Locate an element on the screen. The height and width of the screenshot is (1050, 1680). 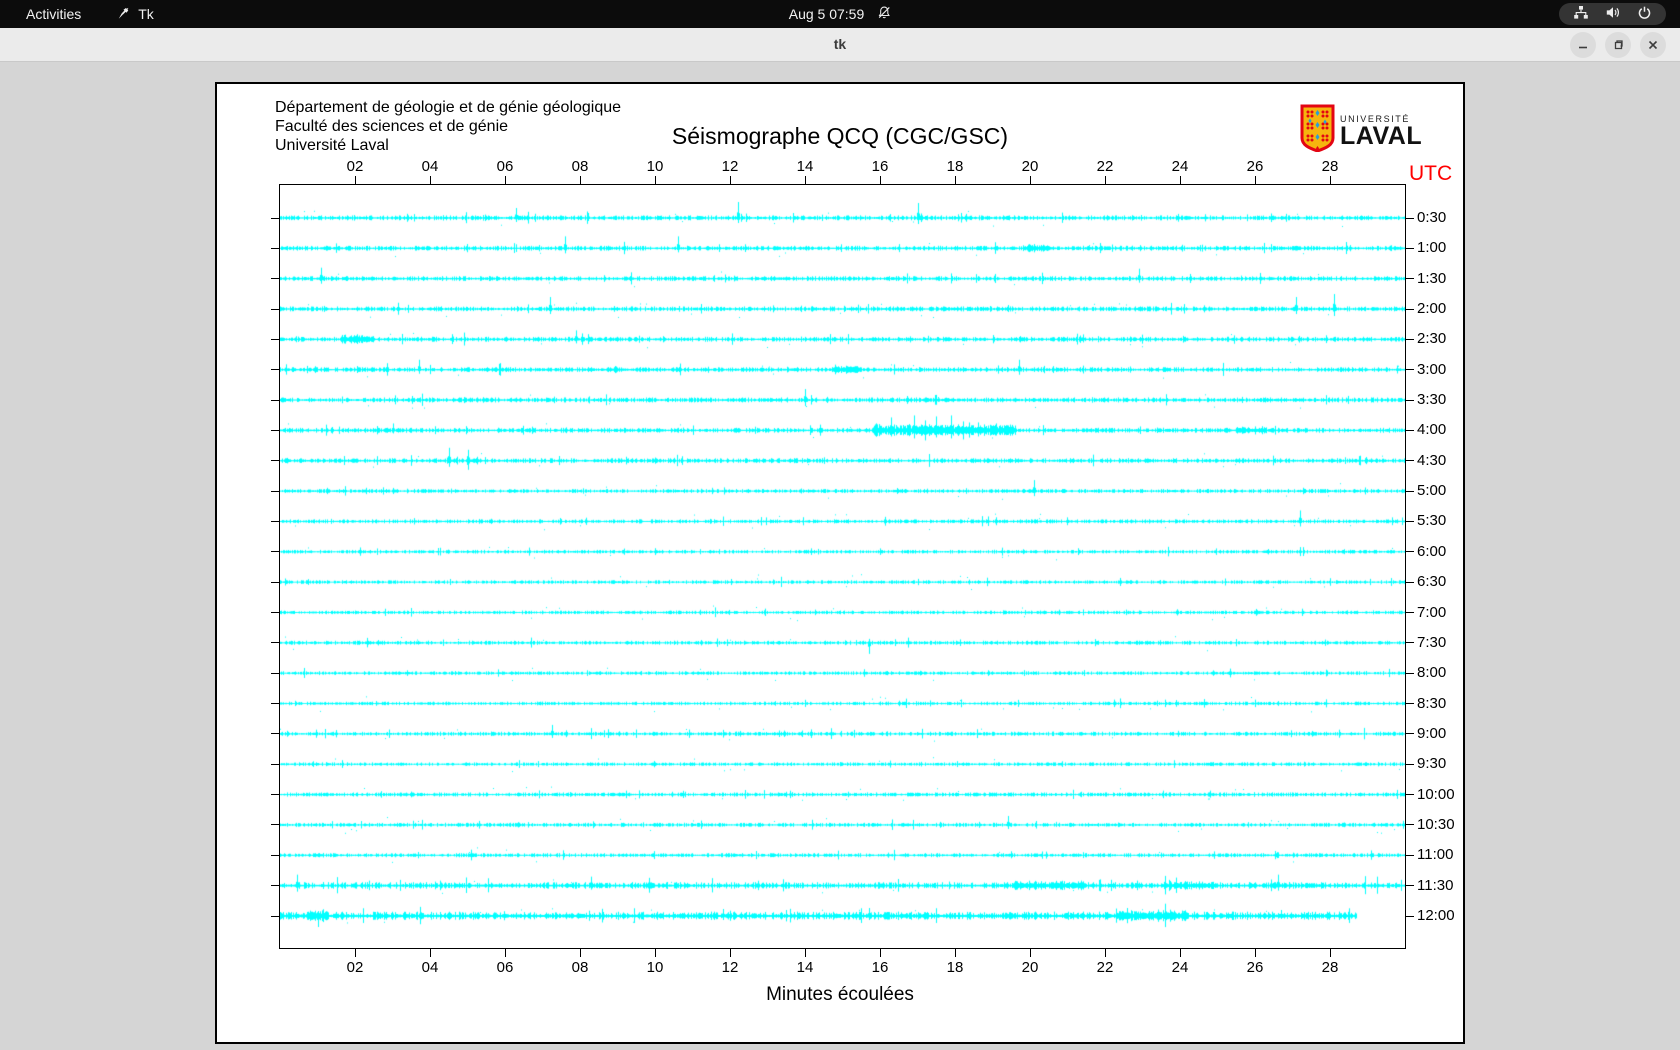
row-utc-label: 0:30 is located at coordinates (1432, 217).